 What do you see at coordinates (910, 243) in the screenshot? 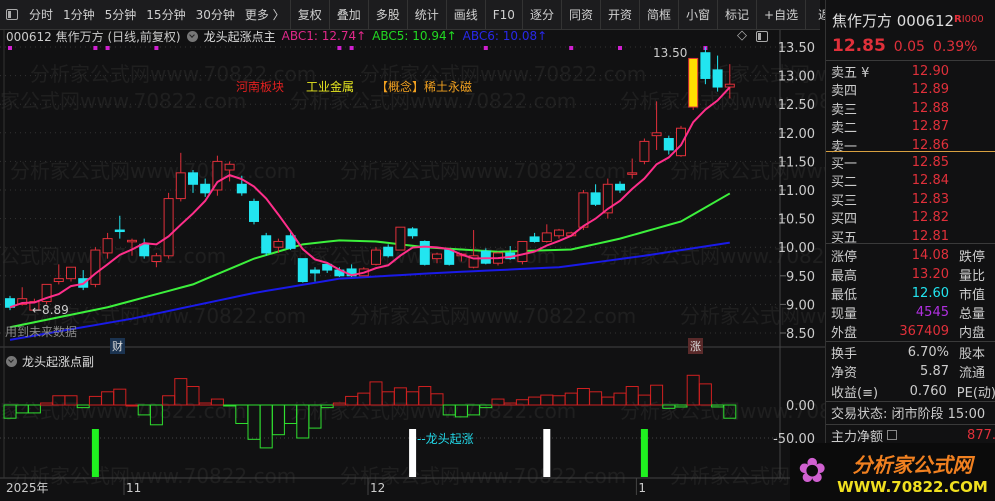
I see `divider` at bounding box center [910, 243].